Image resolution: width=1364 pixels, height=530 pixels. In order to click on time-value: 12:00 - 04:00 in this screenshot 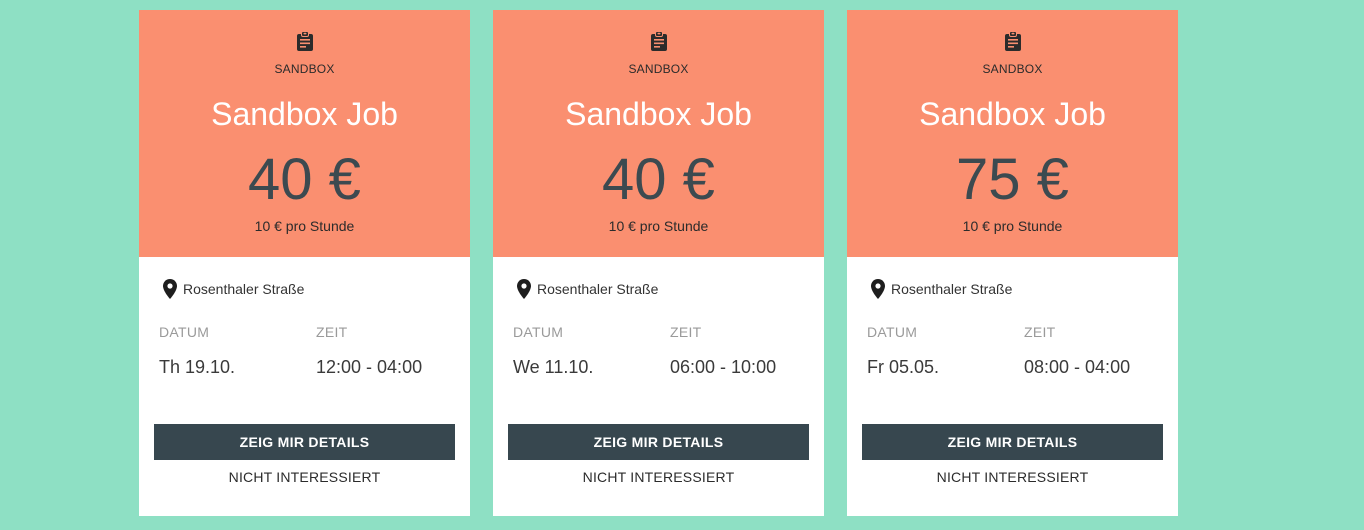, I will do `click(369, 367)`.